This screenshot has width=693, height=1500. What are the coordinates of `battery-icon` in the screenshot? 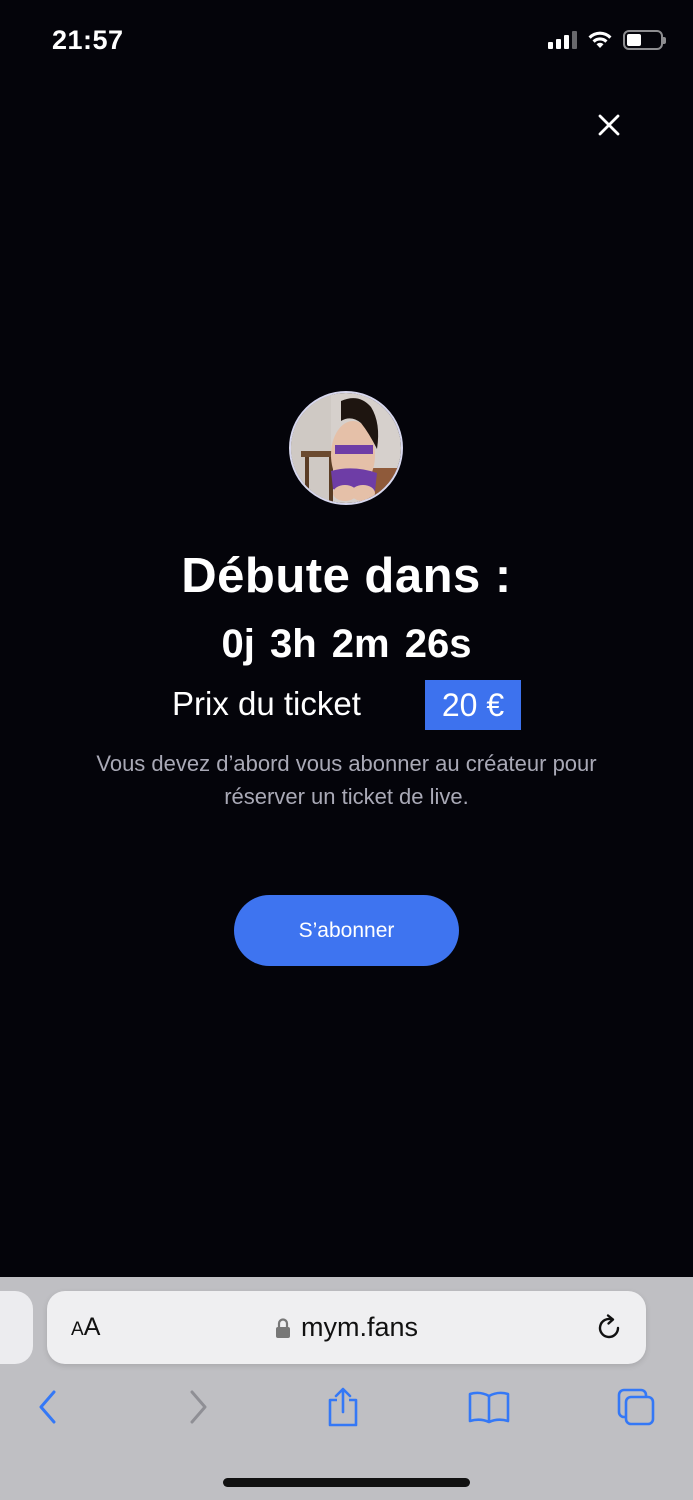 It's located at (644, 40).